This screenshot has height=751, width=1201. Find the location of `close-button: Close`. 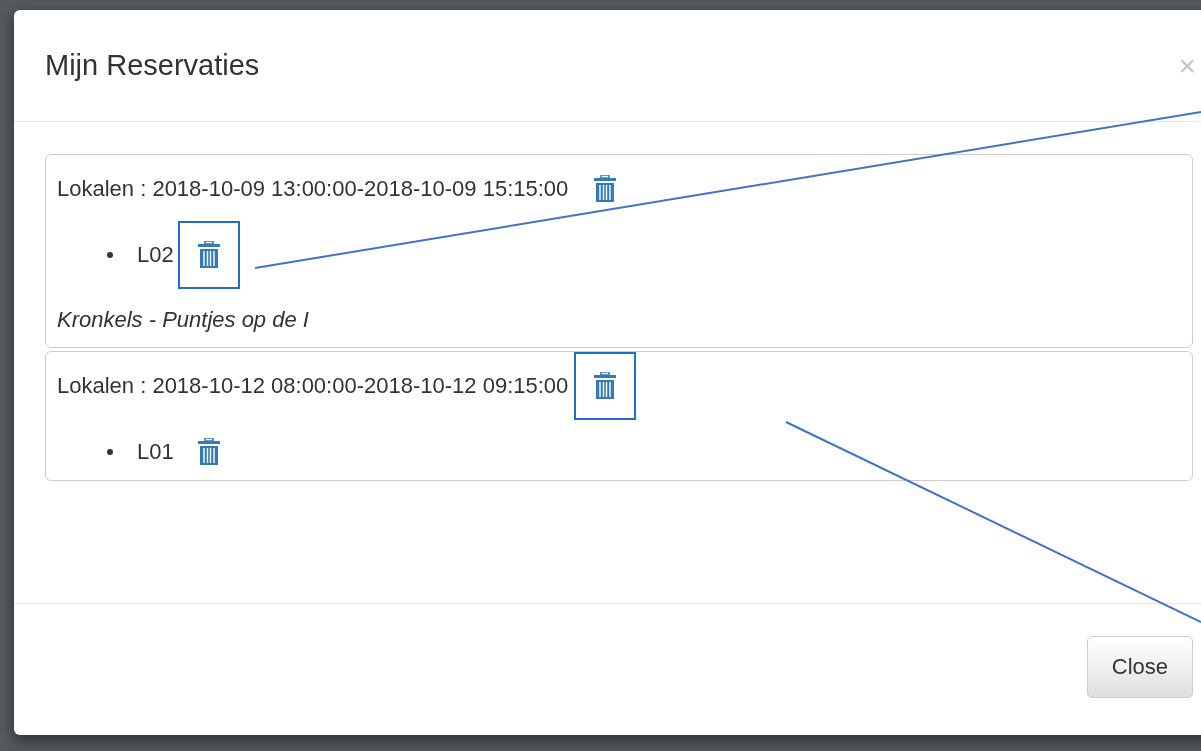

close-button: Close is located at coordinates (1139, 667).